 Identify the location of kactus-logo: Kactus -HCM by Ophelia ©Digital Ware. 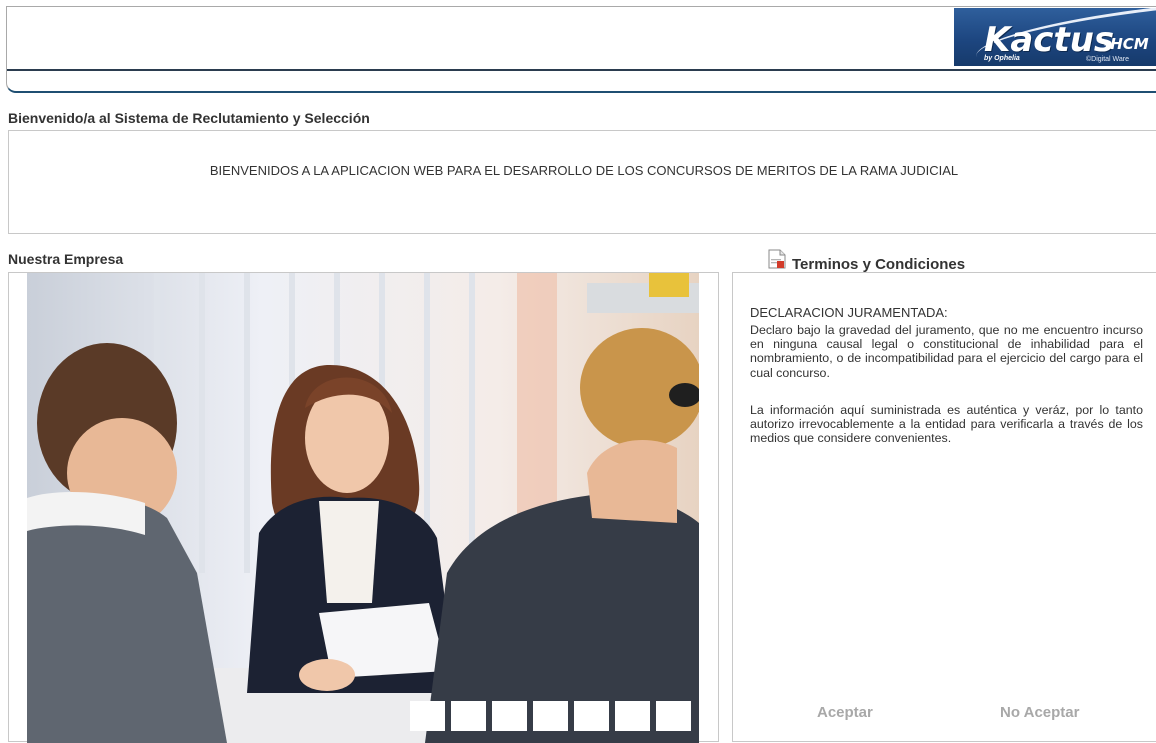
(1055, 37).